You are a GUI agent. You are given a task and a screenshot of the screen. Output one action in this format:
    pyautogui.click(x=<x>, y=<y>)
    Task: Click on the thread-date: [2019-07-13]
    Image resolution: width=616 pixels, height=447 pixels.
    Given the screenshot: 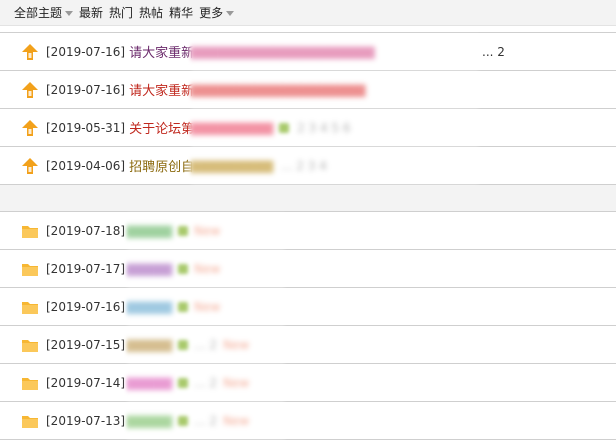 What is the action you would take?
    pyautogui.click(x=86, y=420)
    